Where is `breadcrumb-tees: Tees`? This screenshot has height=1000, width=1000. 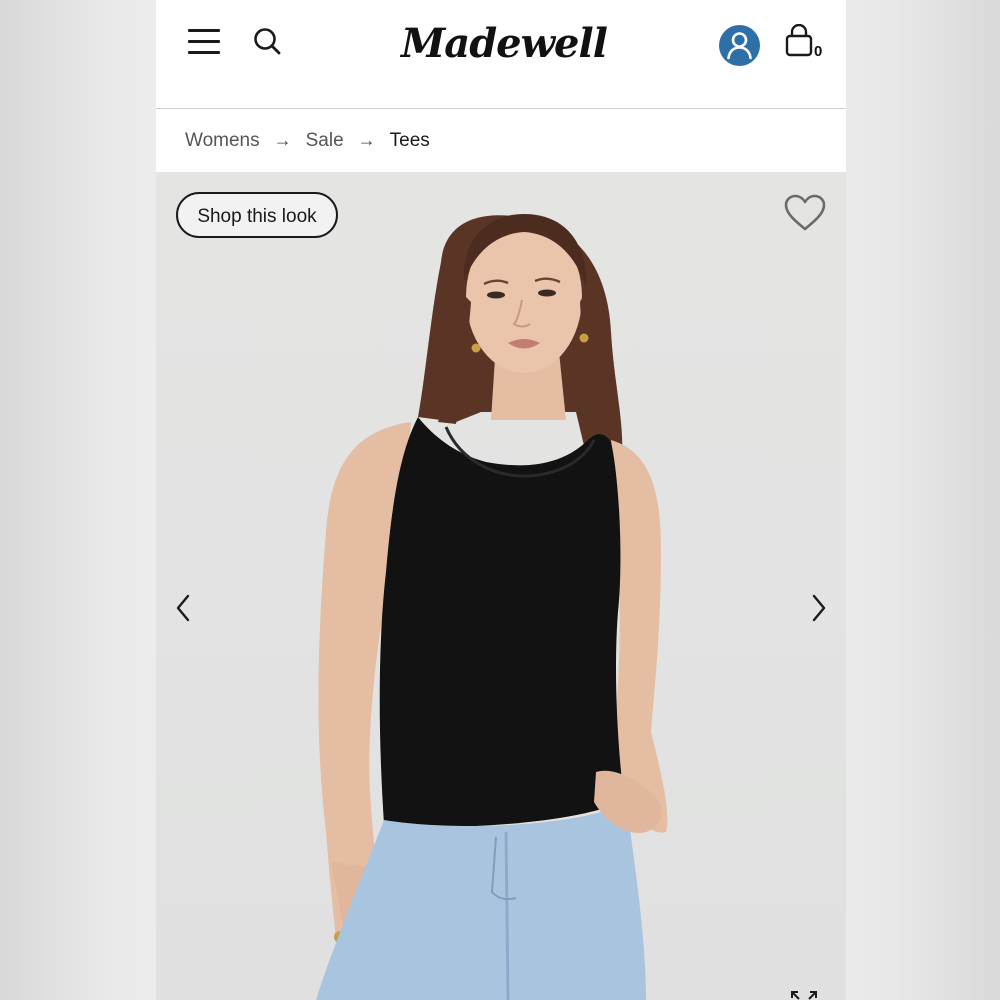 breadcrumb-tees: Tees is located at coordinates (409, 140).